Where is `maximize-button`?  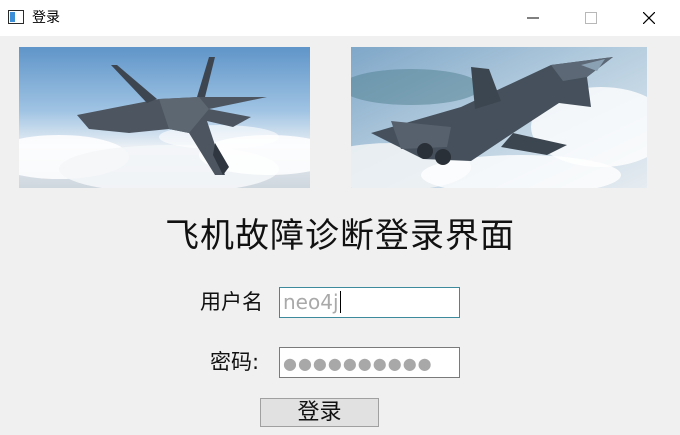 maximize-button is located at coordinates (591, 18).